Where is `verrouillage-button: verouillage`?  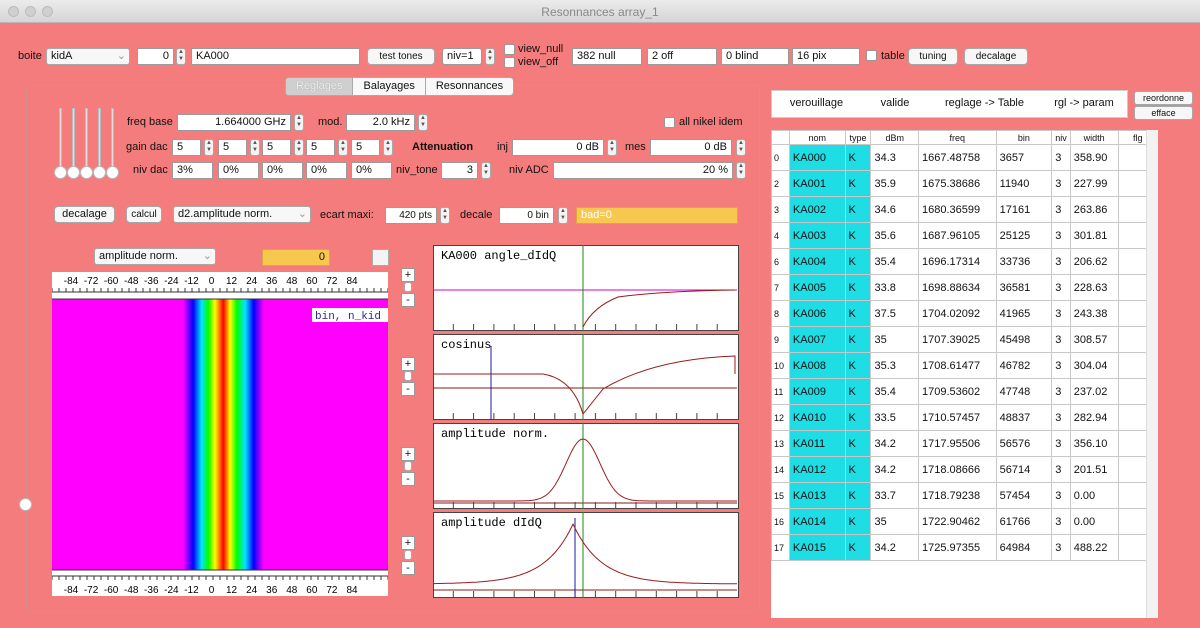
verrouillage-button: verouillage is located at coordinates (816, 103).